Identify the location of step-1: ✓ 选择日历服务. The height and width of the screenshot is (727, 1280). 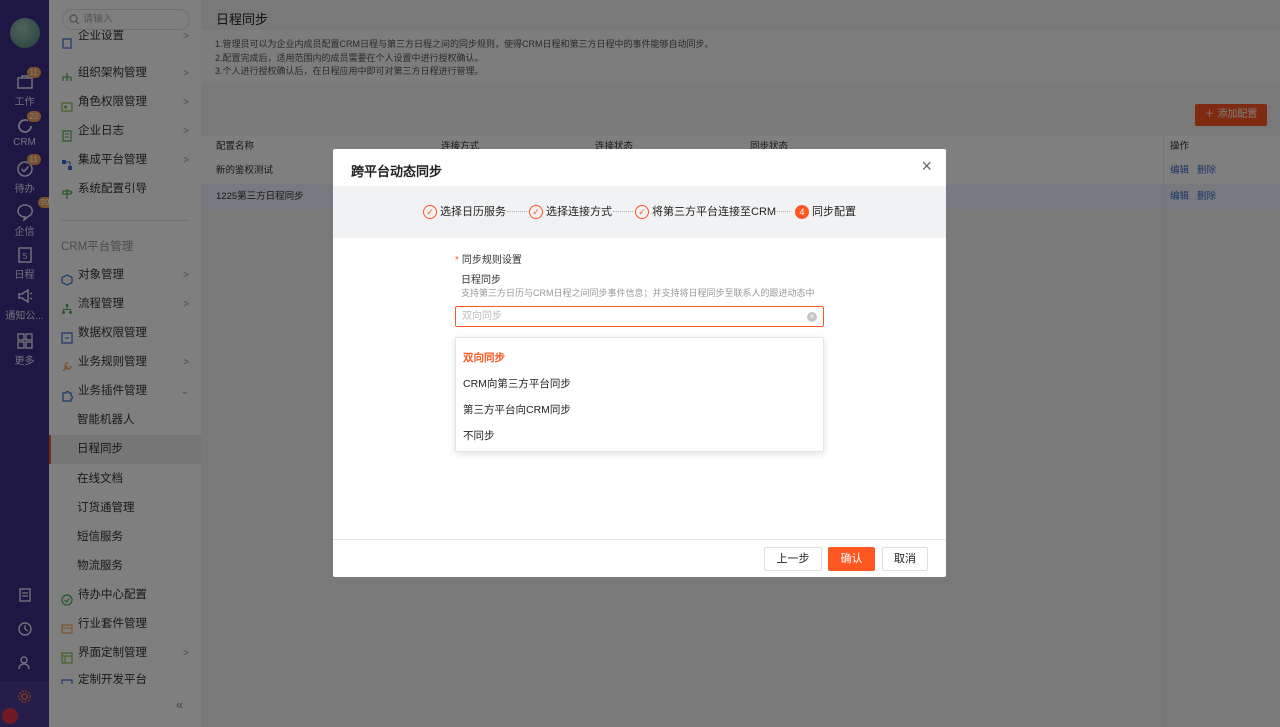
(464, 212).